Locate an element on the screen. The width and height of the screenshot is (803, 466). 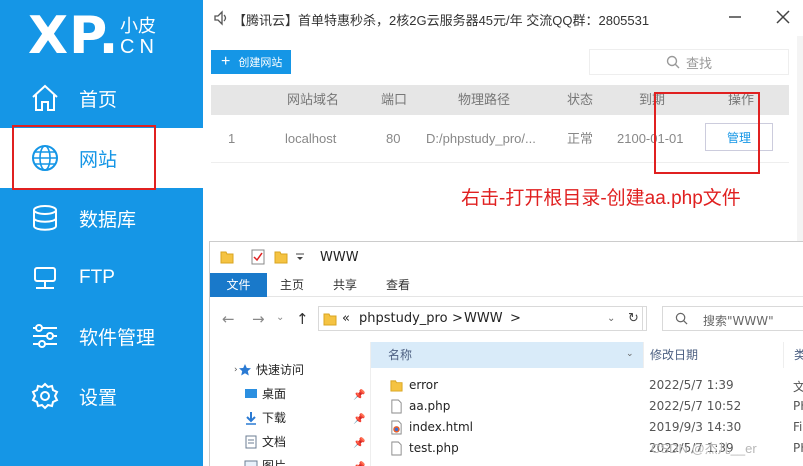
file-date: 2022/5/7 10:52 is located at coordinates (695, 406).